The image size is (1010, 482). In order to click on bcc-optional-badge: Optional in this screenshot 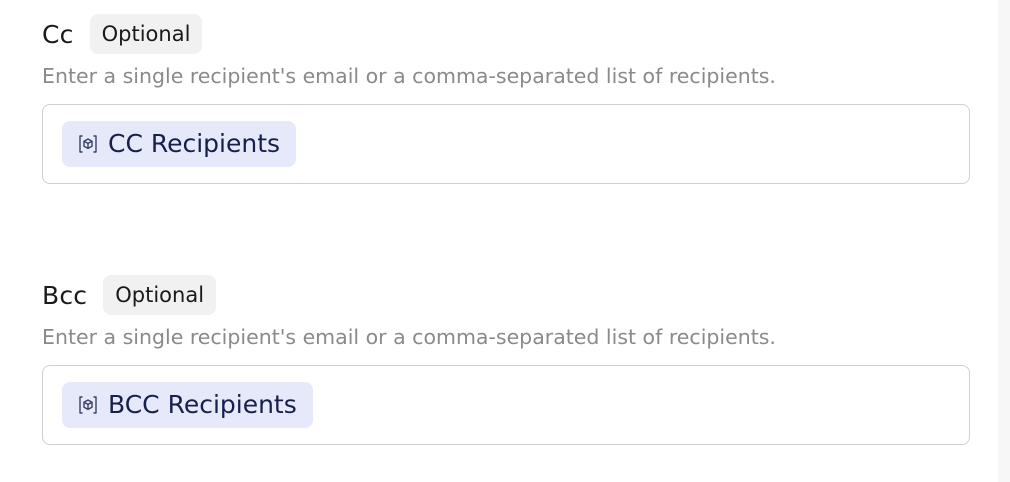, I will do `click(160, 295)`.